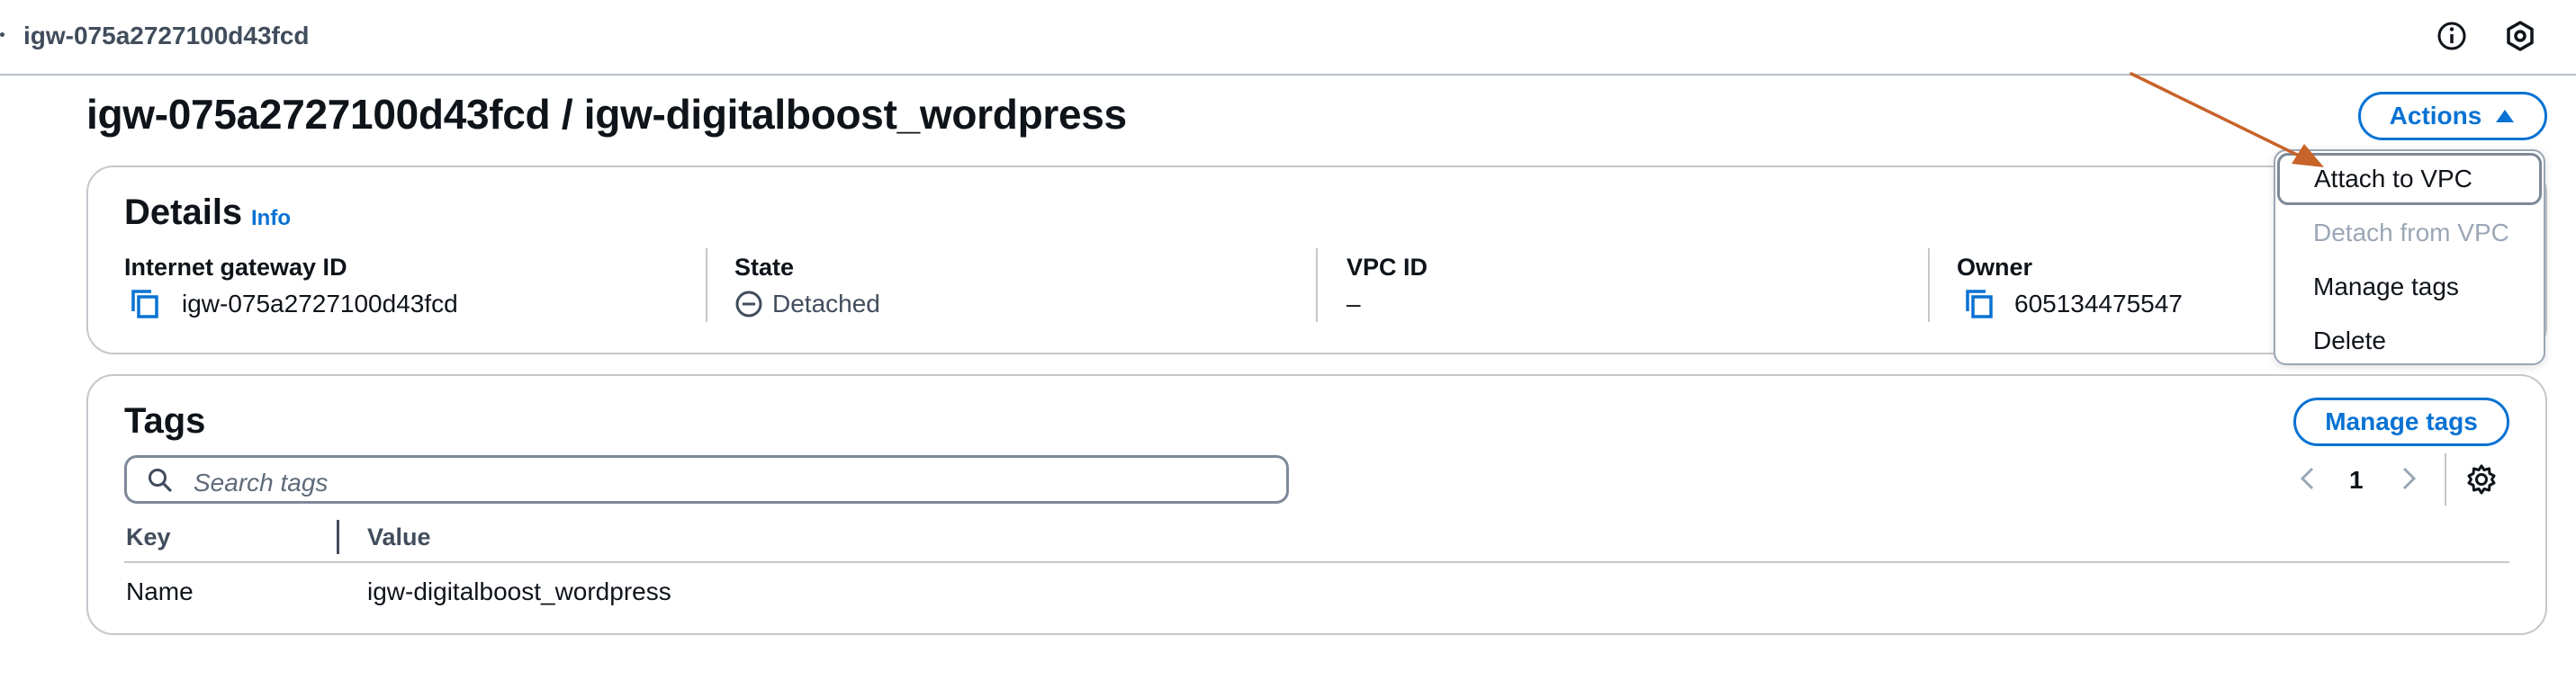 Image resolution: width=2576 pixels, height=680 pixels. I want to click on top-bar: igw-075a2727100d43fcd, so click(1288, 38).